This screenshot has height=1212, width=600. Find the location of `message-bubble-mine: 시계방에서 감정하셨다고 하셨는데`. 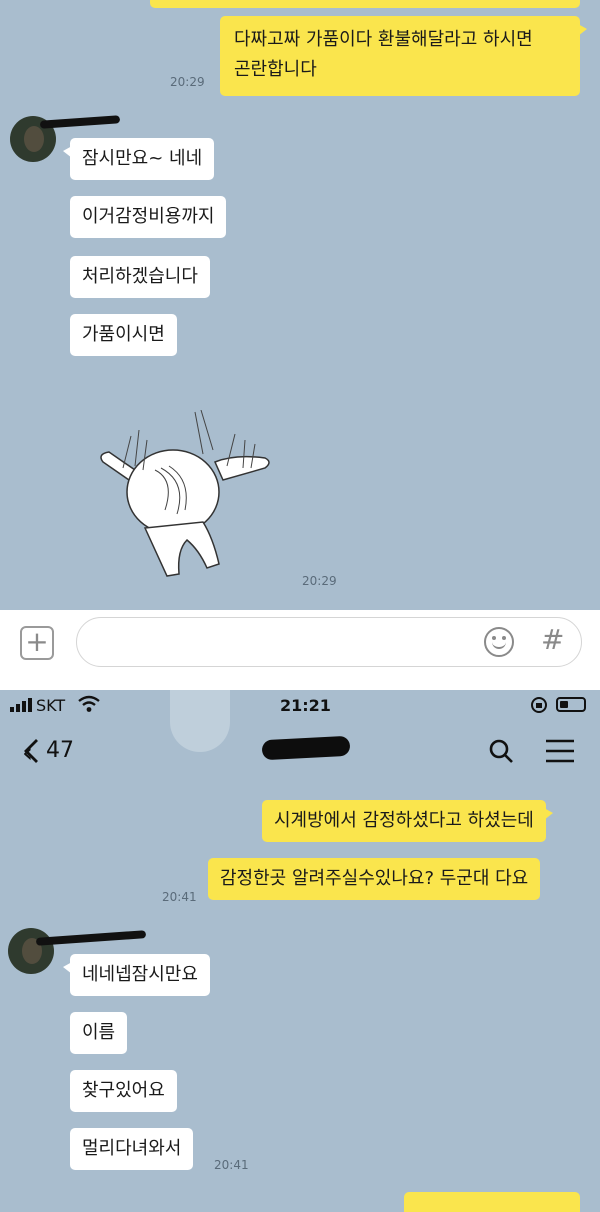

message-bubble-mine: 시계방에서 감정하셨다고 하셨는데 is located at coordinates (407, 821).